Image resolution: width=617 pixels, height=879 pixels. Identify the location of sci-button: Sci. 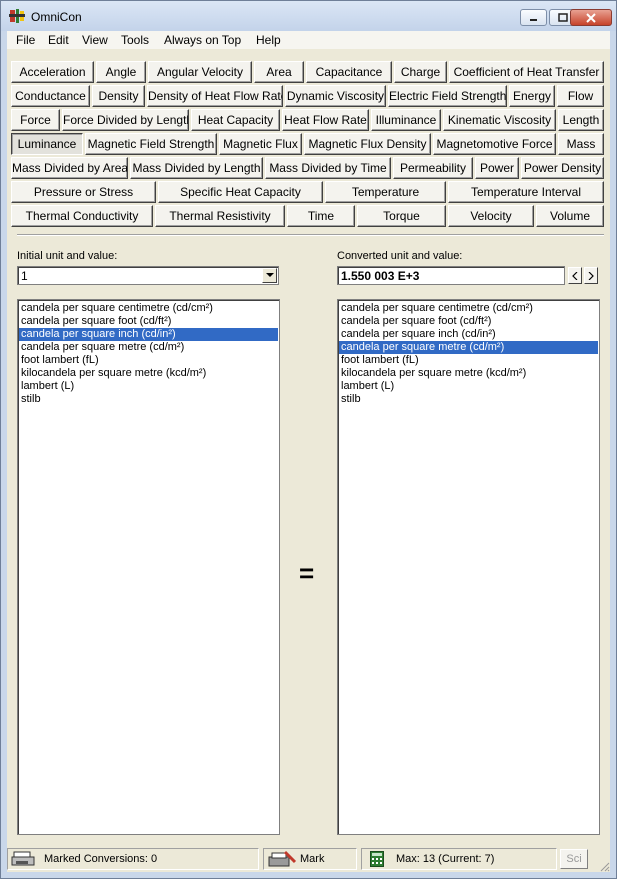
(574, 859).